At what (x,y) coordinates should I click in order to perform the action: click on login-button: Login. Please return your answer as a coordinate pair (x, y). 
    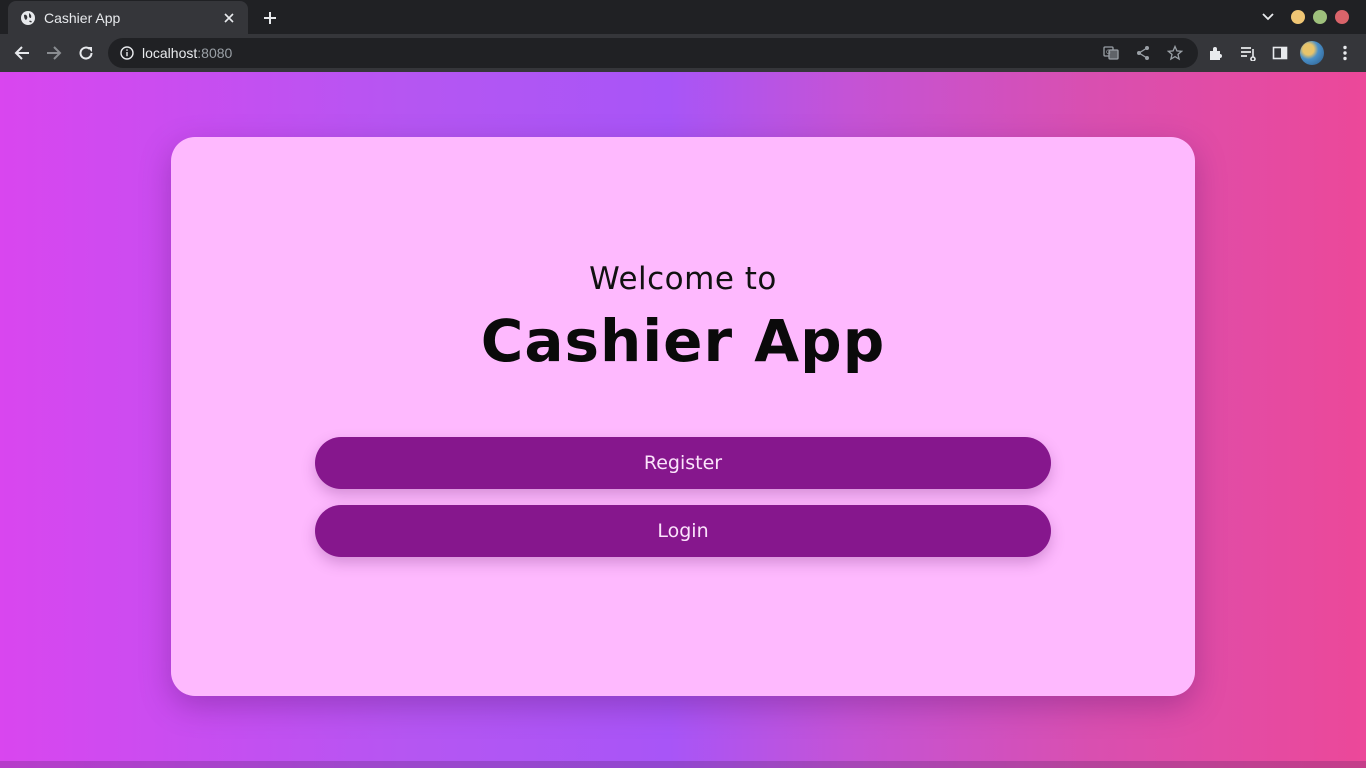
    Looking at the image, I should click on (683, 531).